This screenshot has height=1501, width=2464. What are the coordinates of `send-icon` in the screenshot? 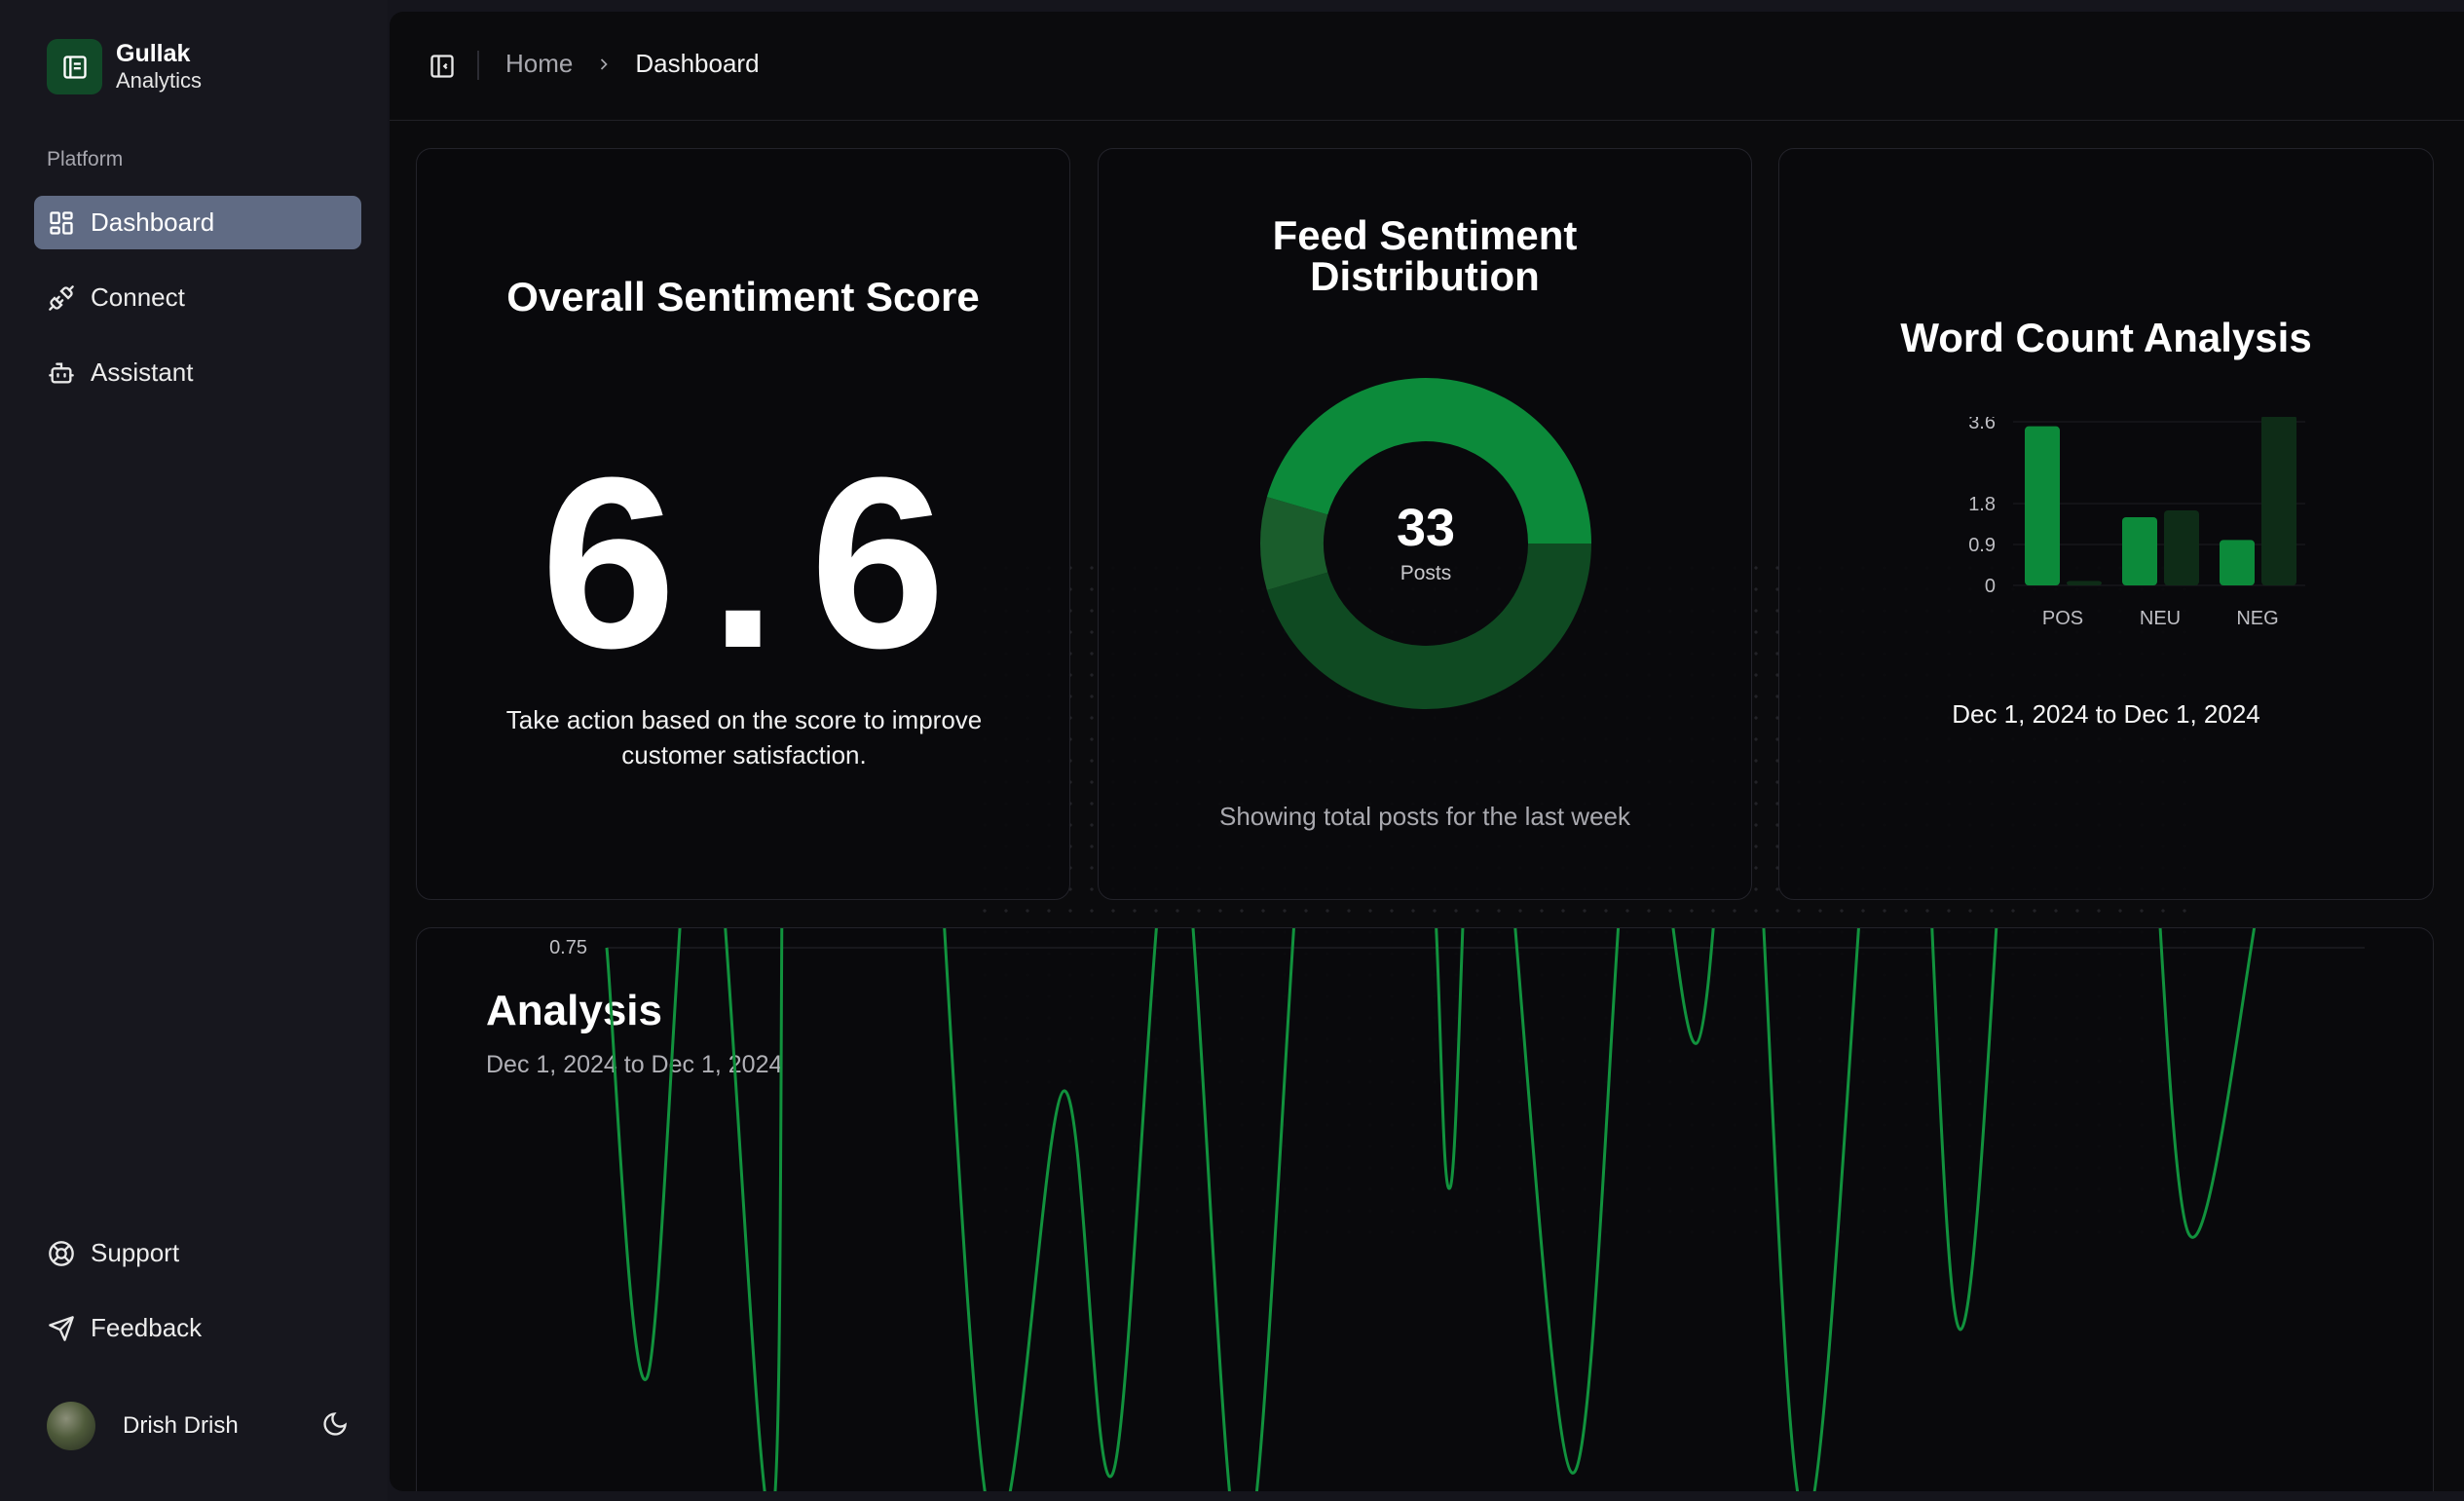 It's located at (61, 1328).